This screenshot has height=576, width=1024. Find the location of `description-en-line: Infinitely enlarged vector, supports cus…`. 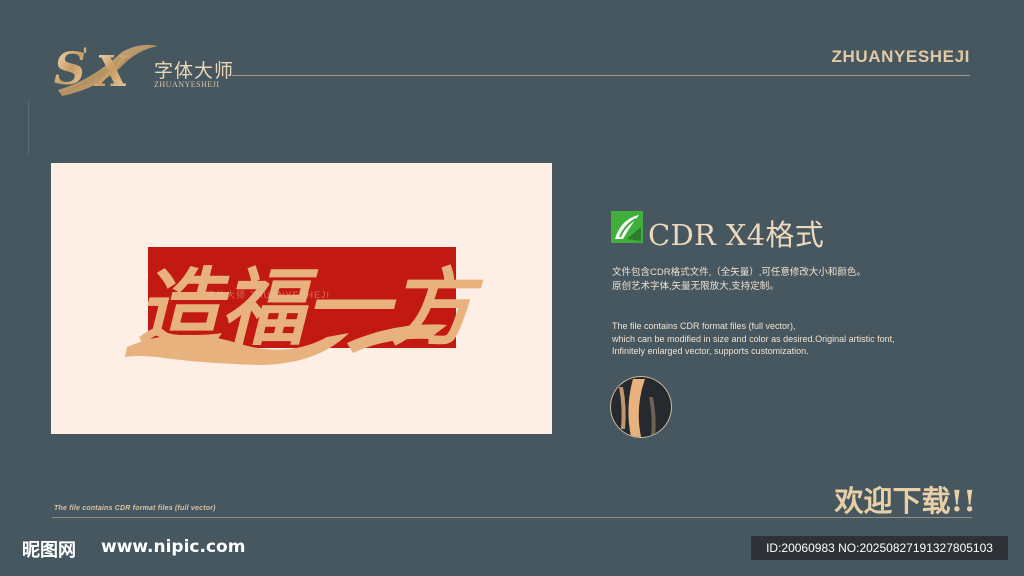

description-en-line: Infinitely enlarged vector, supports cus… is located at coordinates (710, 351).